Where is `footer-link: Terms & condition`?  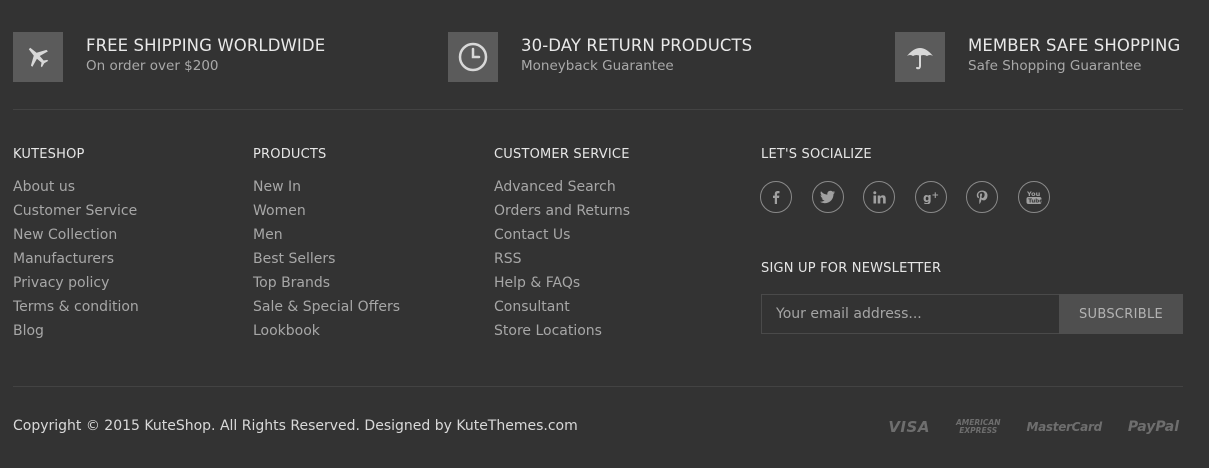 footer-link: Terms & condition is located at coordinates (76, 307).